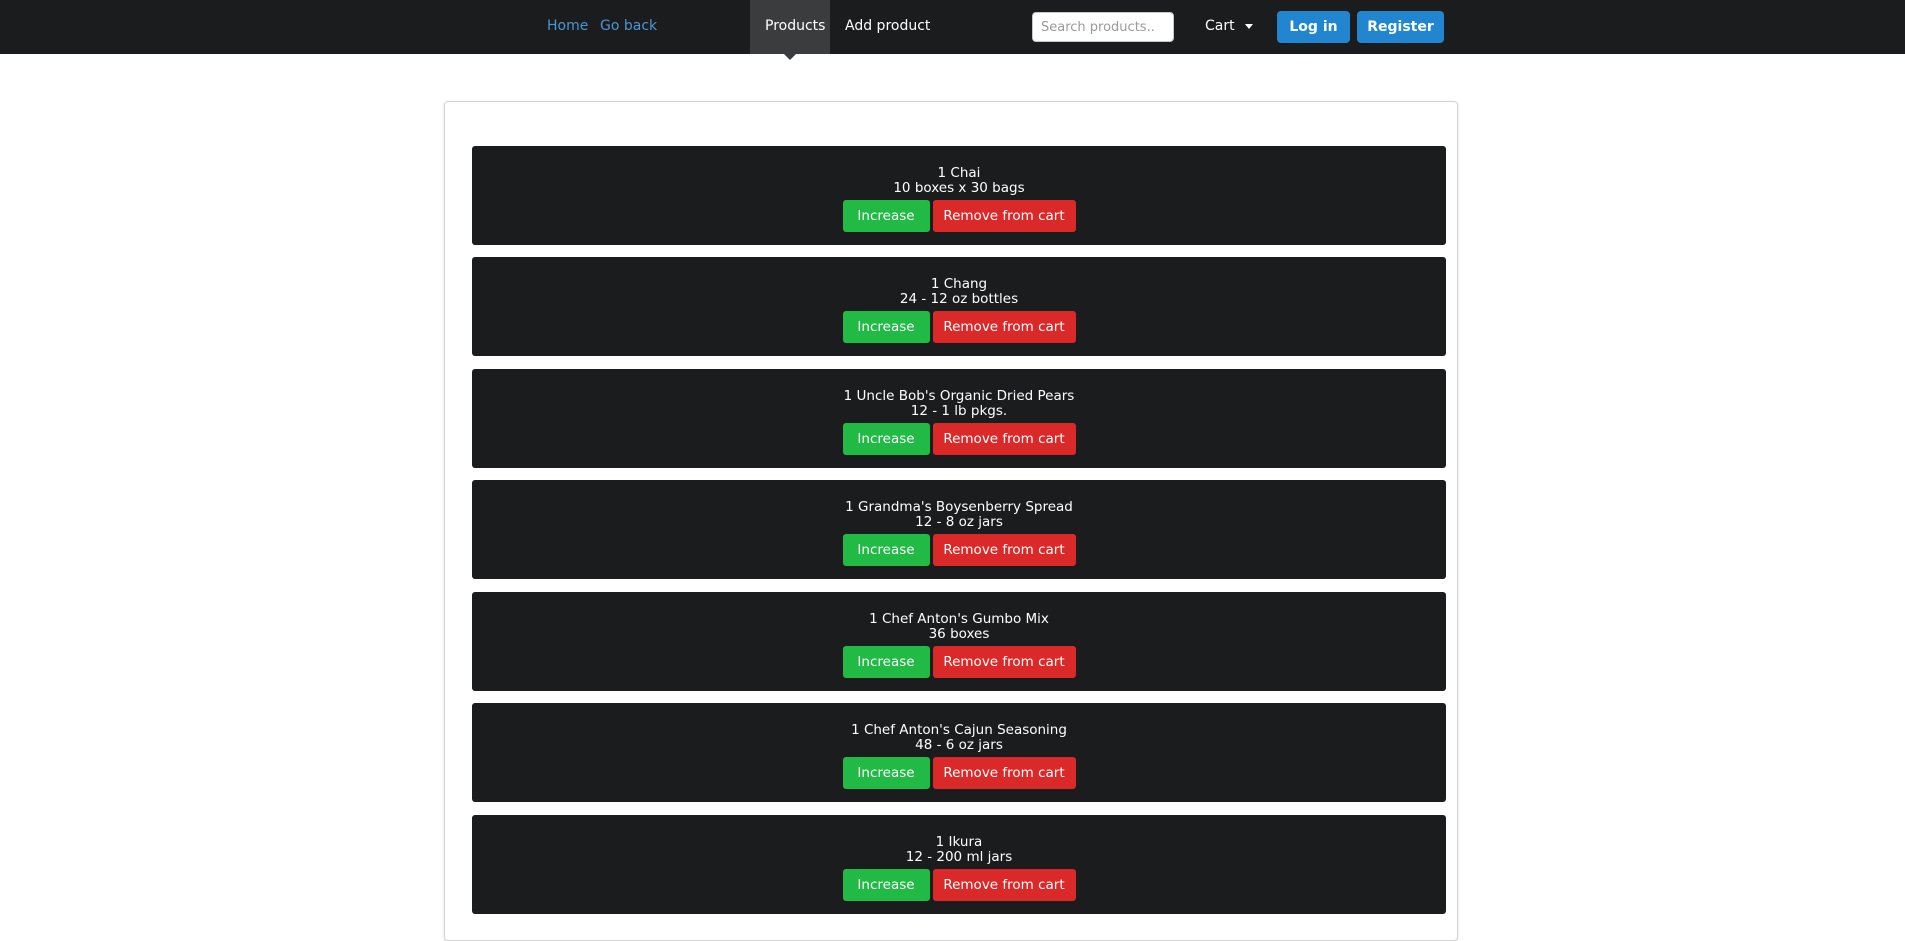 This screenshot has height=941, width=1905. I want to click on products-tab: Products, so click(795, 27).